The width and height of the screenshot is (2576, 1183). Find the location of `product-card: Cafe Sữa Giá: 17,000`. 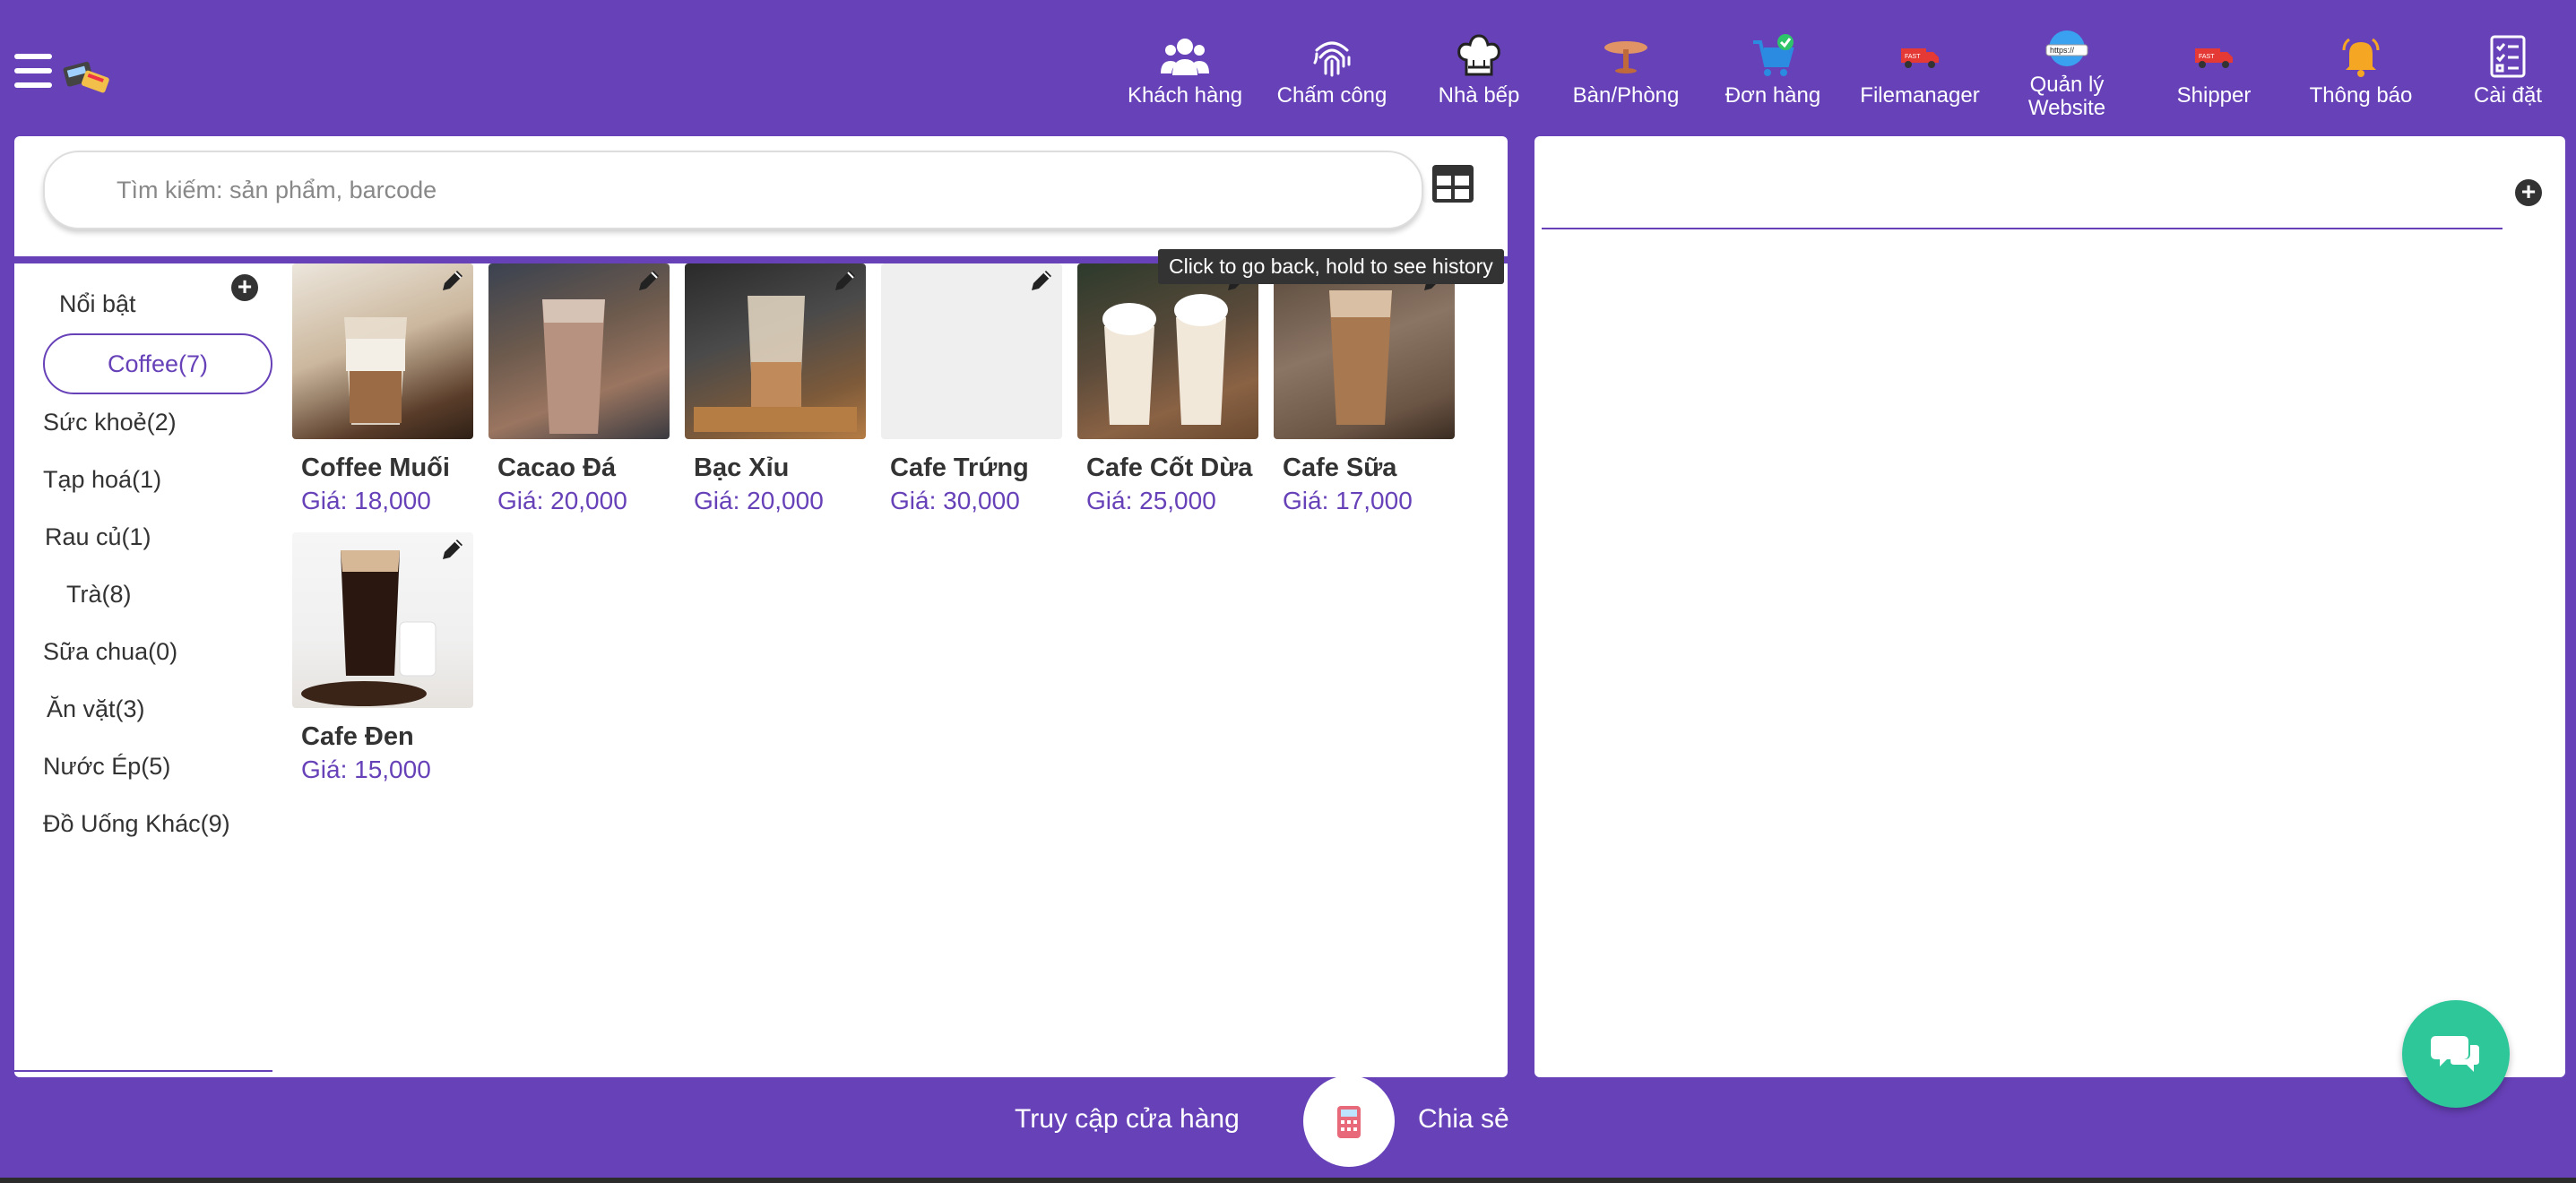

product-card: Cafe Sữa Giá: 17,000 is located at coordinates (1368, 389).